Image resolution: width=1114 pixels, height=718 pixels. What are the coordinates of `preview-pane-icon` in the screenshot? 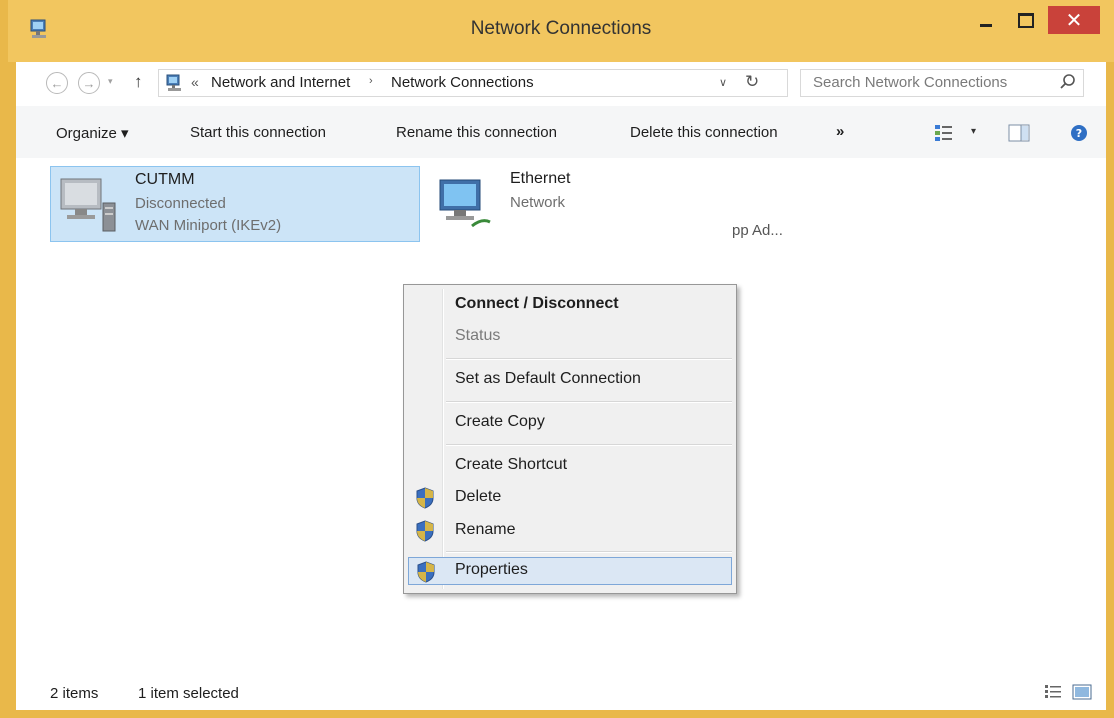 It's located at (1019, 133).